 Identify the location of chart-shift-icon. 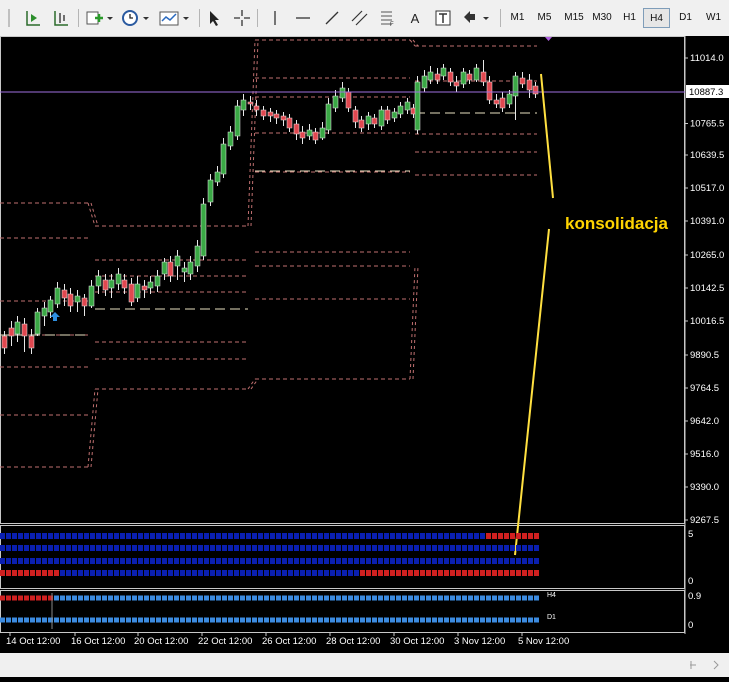
(61, 18).